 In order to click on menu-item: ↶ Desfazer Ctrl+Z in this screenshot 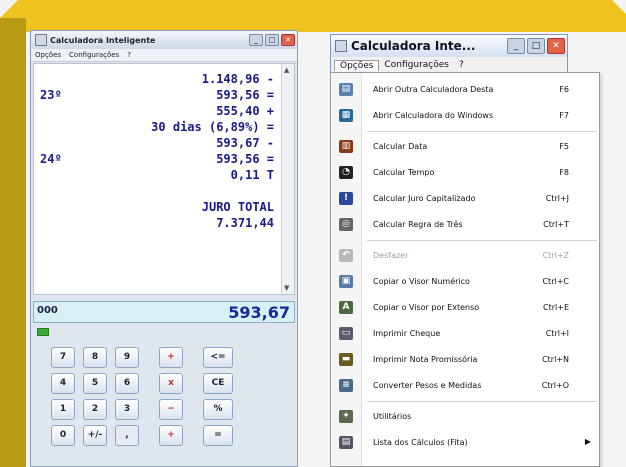, I will do `click(465, 256)`.